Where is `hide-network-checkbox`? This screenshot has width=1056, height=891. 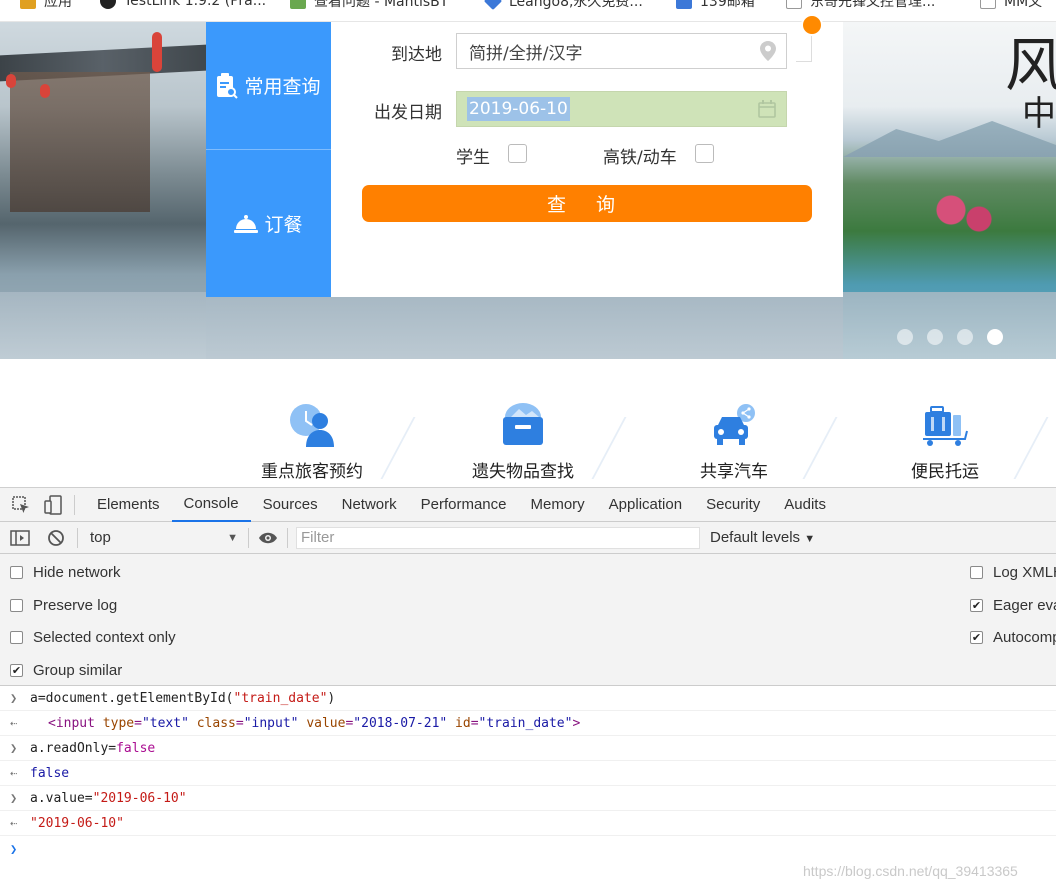
hide-network-checkbox is located at coordinates (16, 572).